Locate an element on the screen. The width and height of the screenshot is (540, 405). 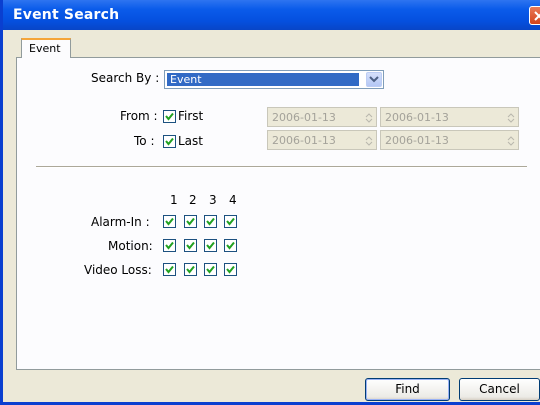
chevron-down-icon is located at coordinates (374, 79).